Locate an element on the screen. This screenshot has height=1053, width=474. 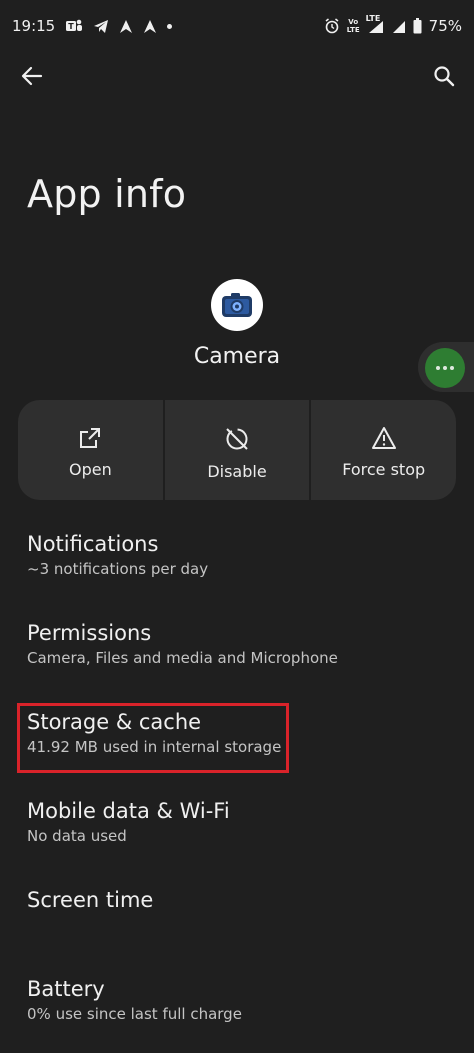
force-stop-button: Force stop is located at coordinates (383, 450).